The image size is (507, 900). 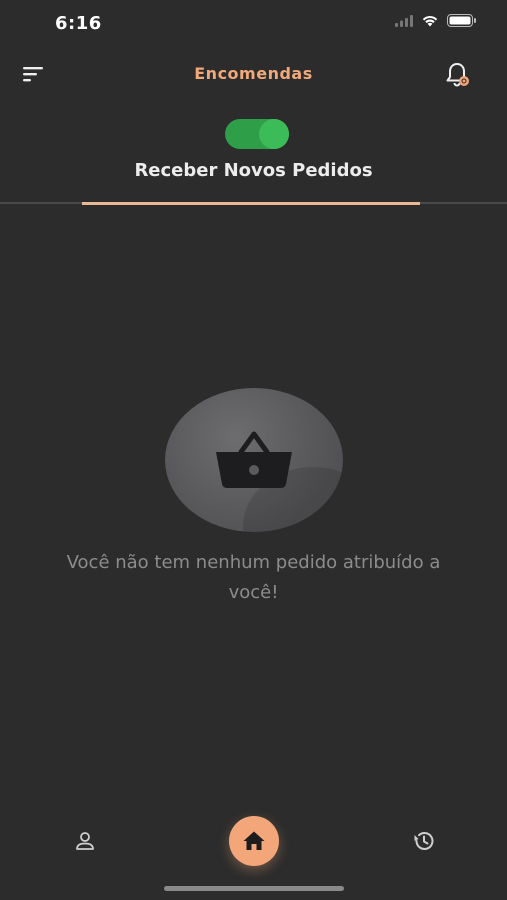 What do you see at coordinates (430, 21) in the screenshot?
I see `wifi-icon` at bounding box center [430, 21].